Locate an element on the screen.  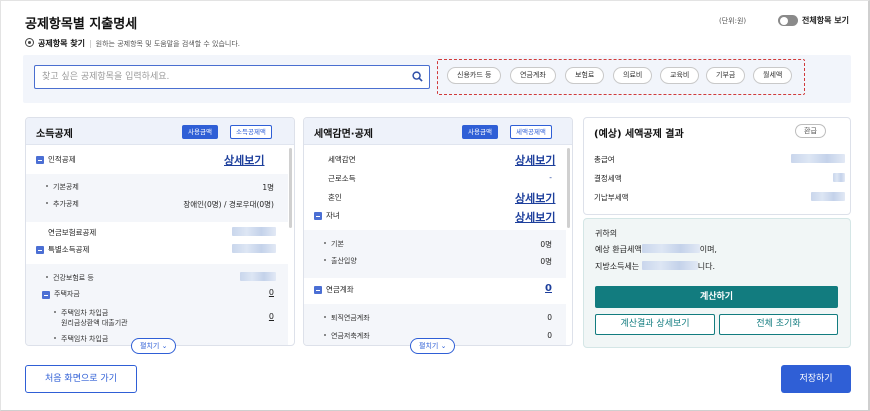
pension-savings-label: 연금저축계좌 is located at coordinates (347, 336).